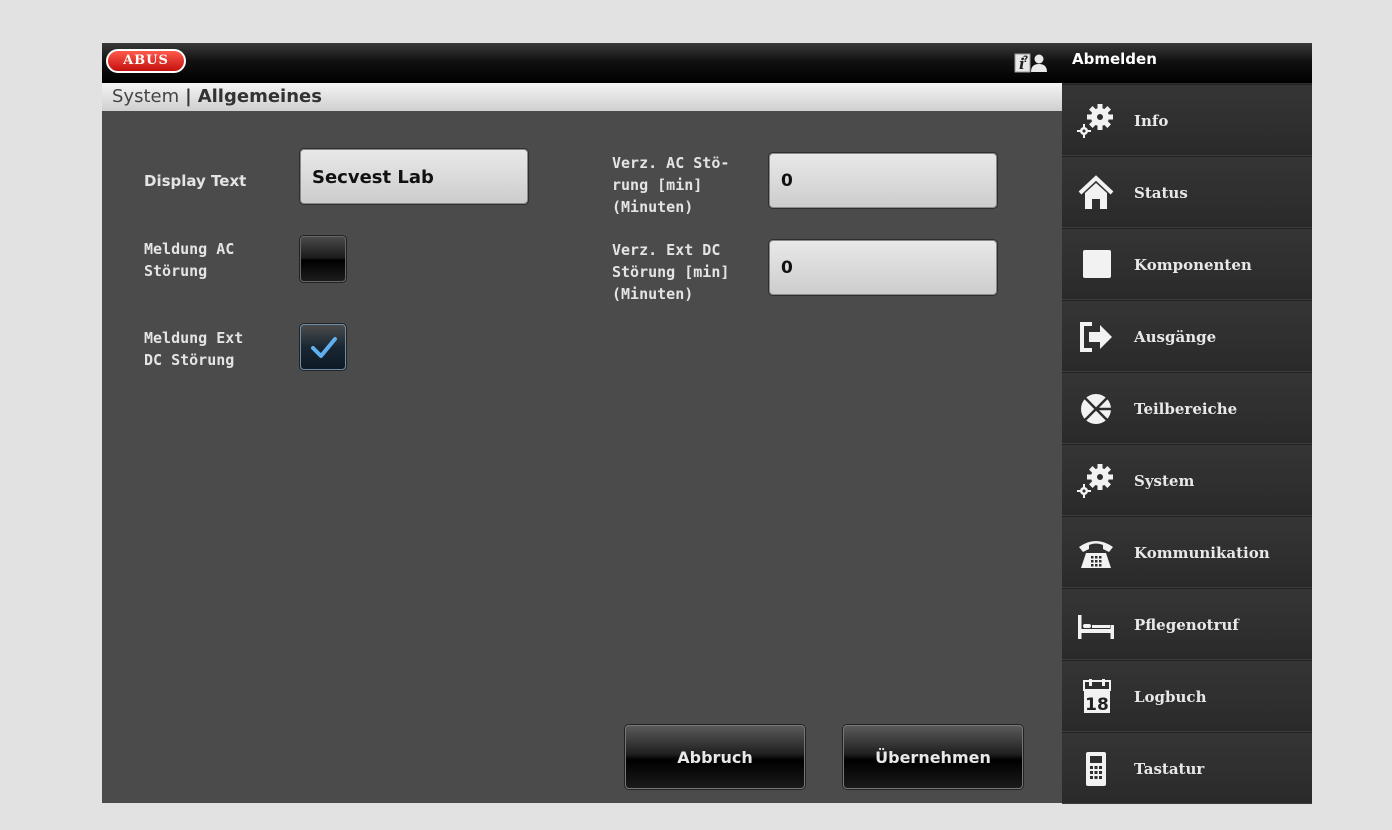 The image size is (1392, 830). Describe the element at coordinates (176, 271) in the screenshot. I see `meldung-ac-label-line2: Störung` at that location.